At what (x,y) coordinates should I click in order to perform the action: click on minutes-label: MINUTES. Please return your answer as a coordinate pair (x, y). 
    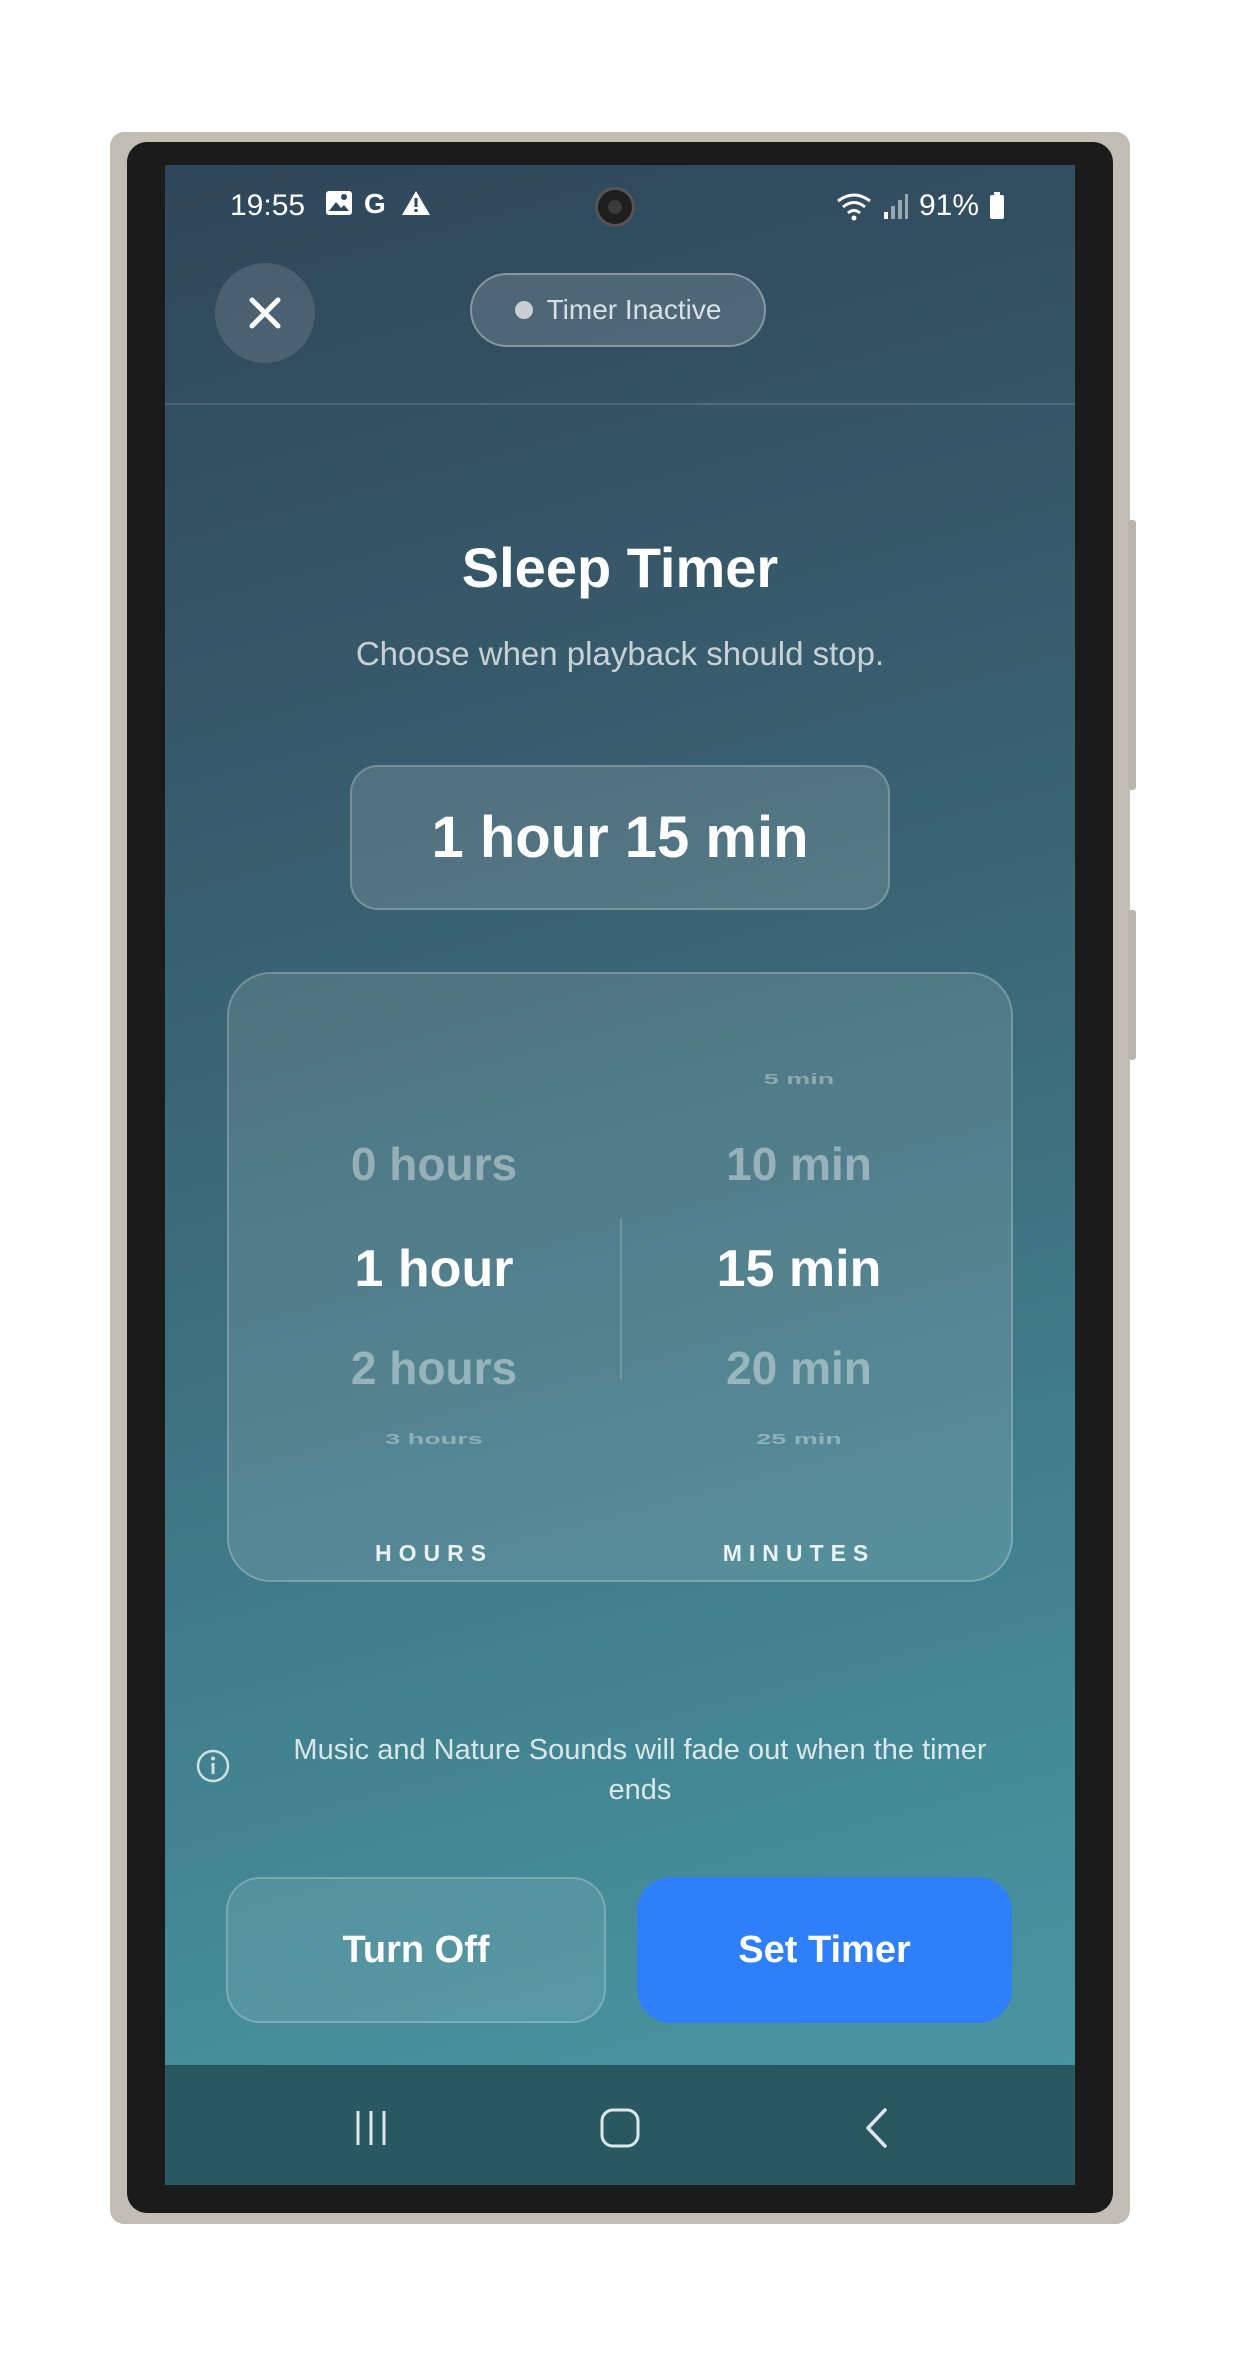
    Looking at the image, I should click on (799, 1553).